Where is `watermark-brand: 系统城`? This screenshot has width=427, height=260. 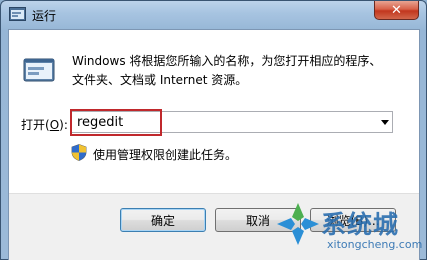
watermark-brand: 系统城 is located at coordinates (360, 224).